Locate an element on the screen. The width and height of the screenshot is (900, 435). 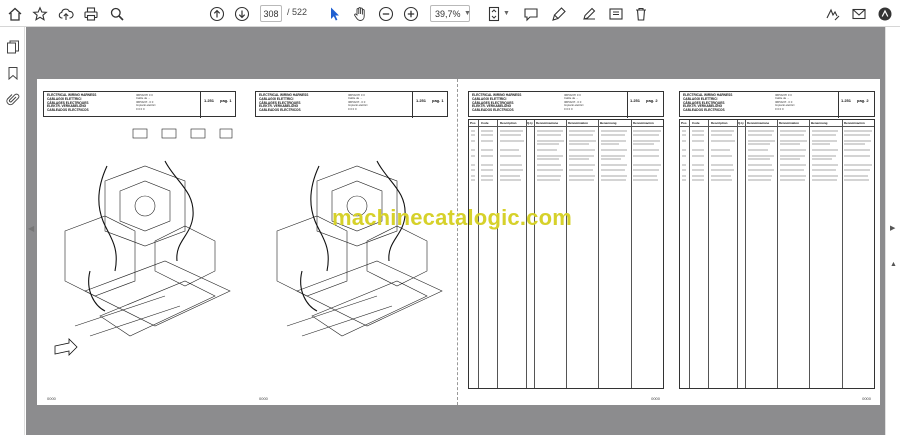
page-current: 308 is located at coordinates (271, 13).